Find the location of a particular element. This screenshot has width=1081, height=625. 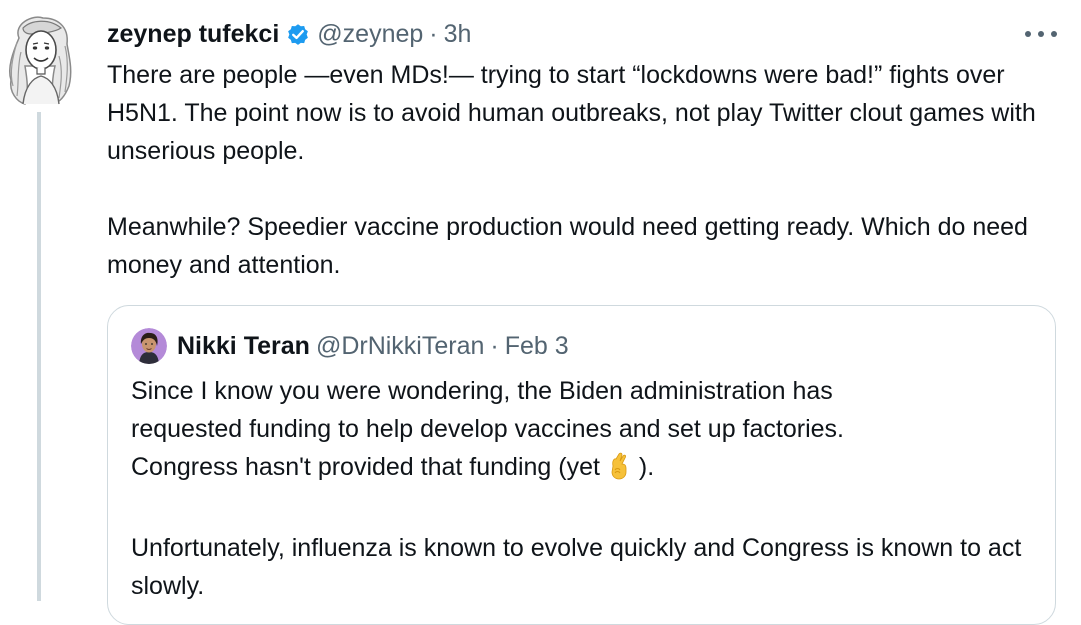

quoted-tweet-timestamp: Feb 3 is located at coordinates (536, 345).